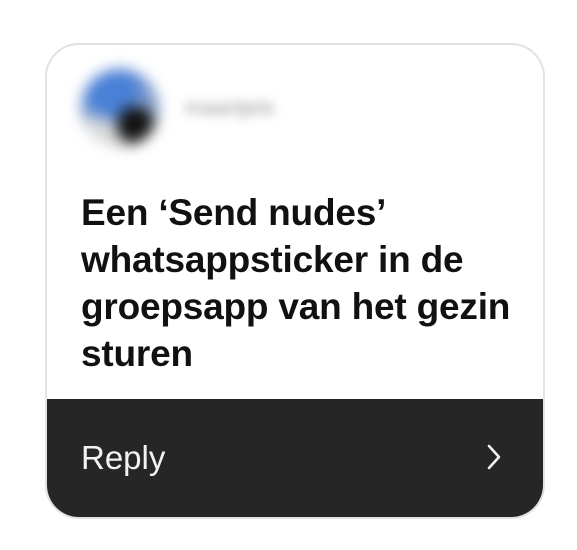  What do you see at coordinates (123, 457) in the screenshot?
I see `reply-label: Reply` at bounding box center [123, 457].